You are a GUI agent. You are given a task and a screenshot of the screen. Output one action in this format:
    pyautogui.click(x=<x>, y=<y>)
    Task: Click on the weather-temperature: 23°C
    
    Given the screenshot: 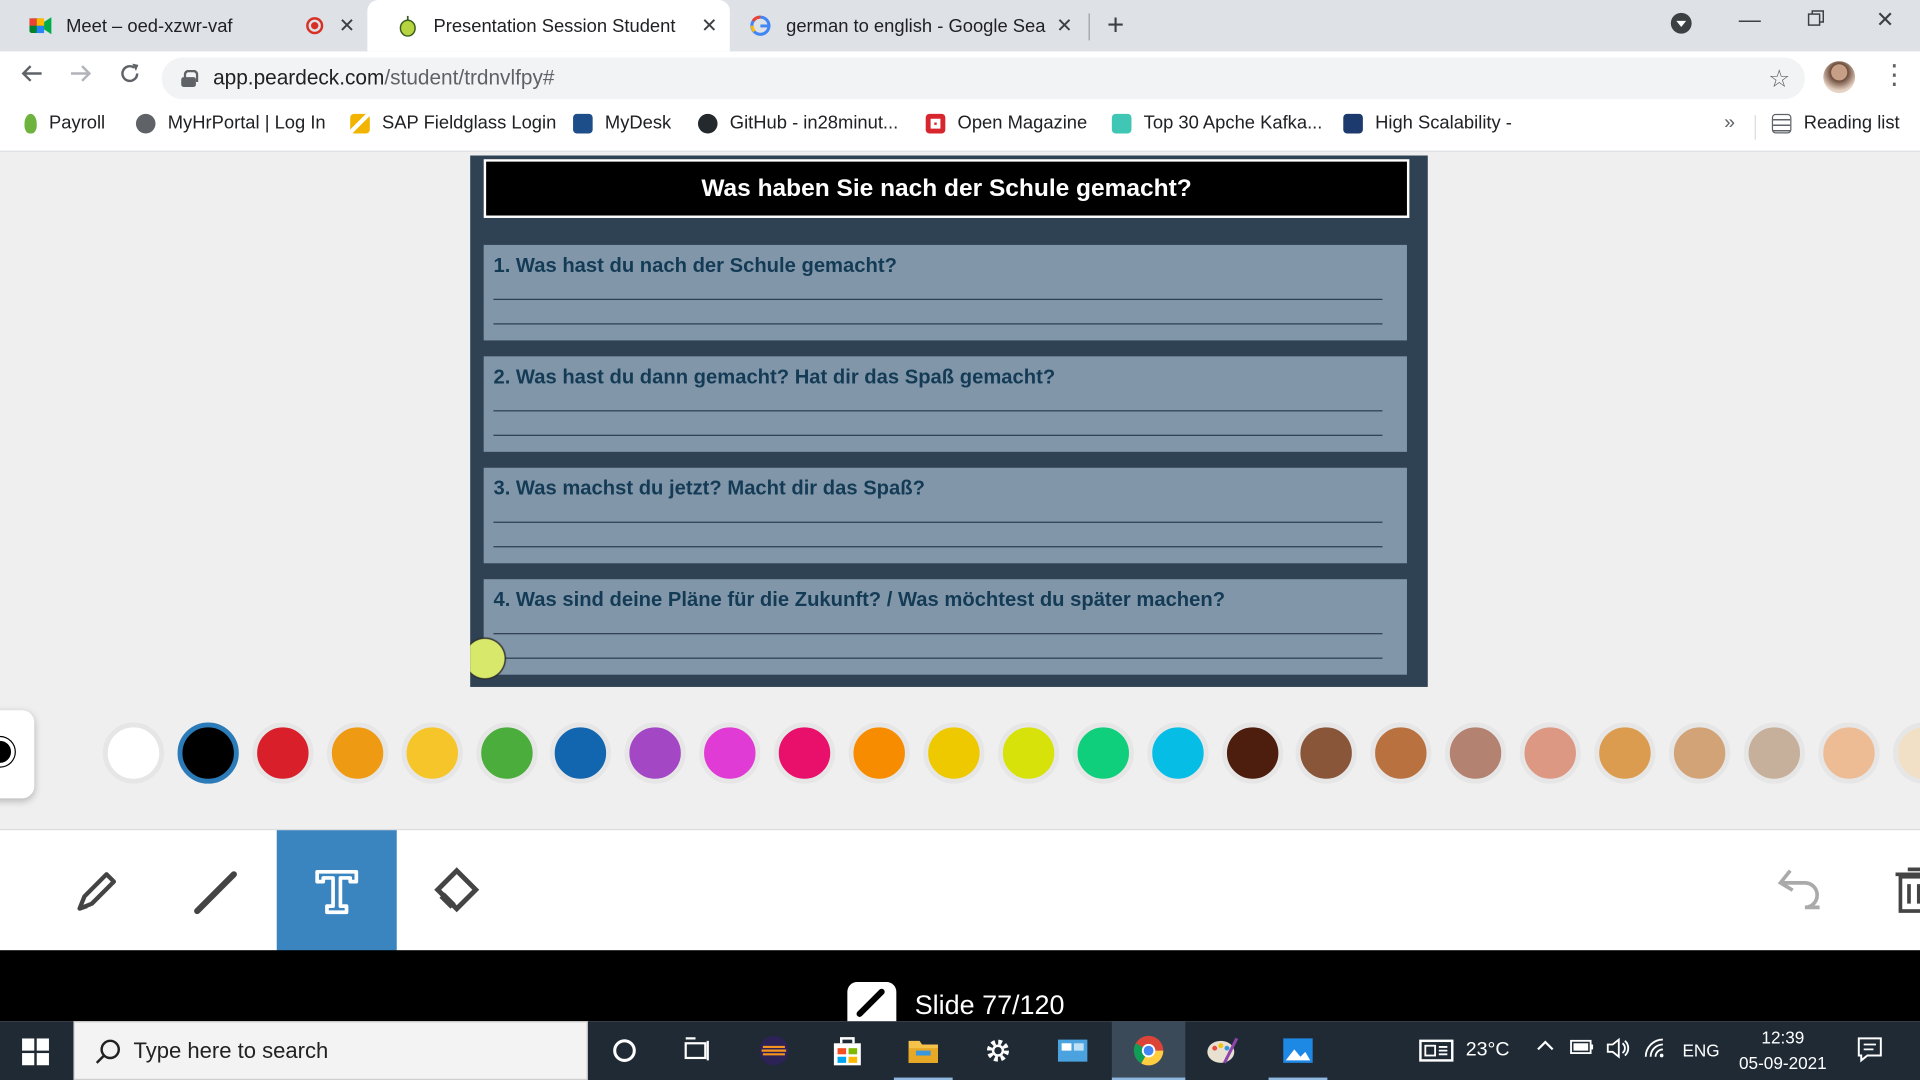 What is the action you would take?
    pyautogui.click(x=1488, y=1051)
    